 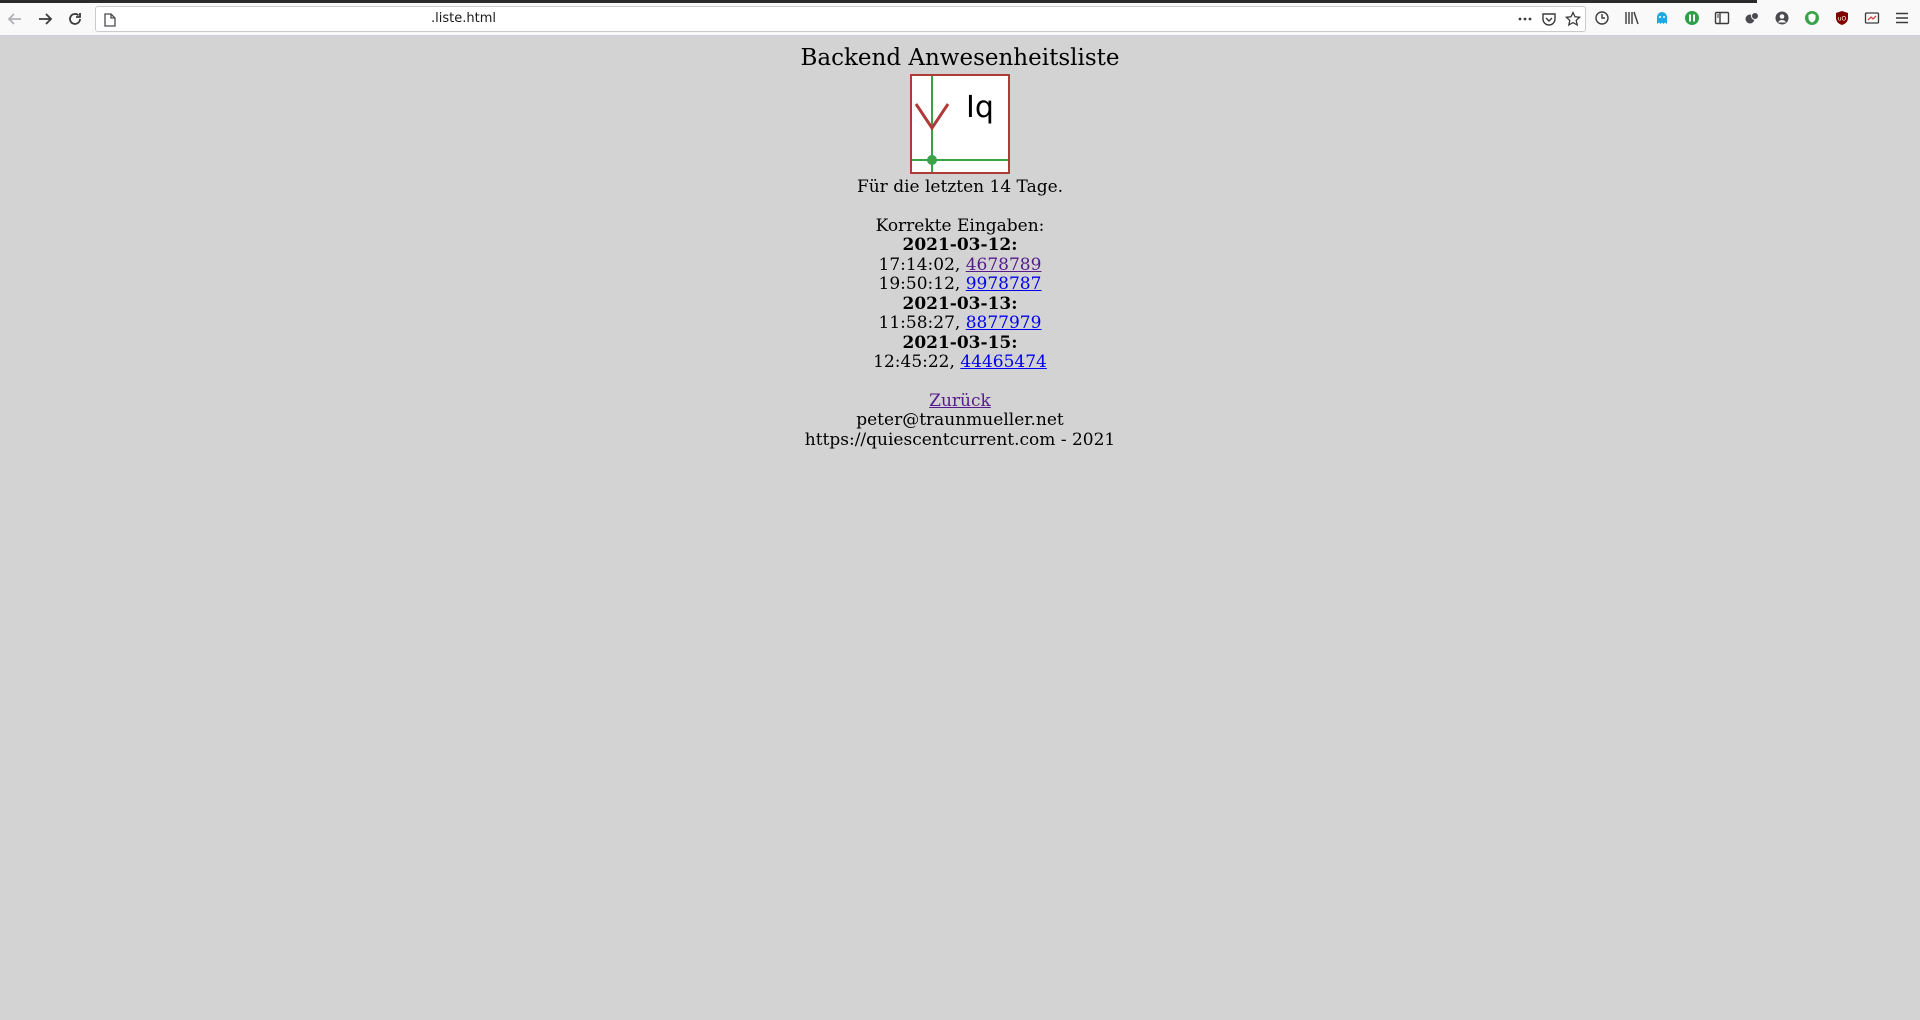 I want to click on section-label: Korrekte Eingaben:, so click(x=960, y=225).